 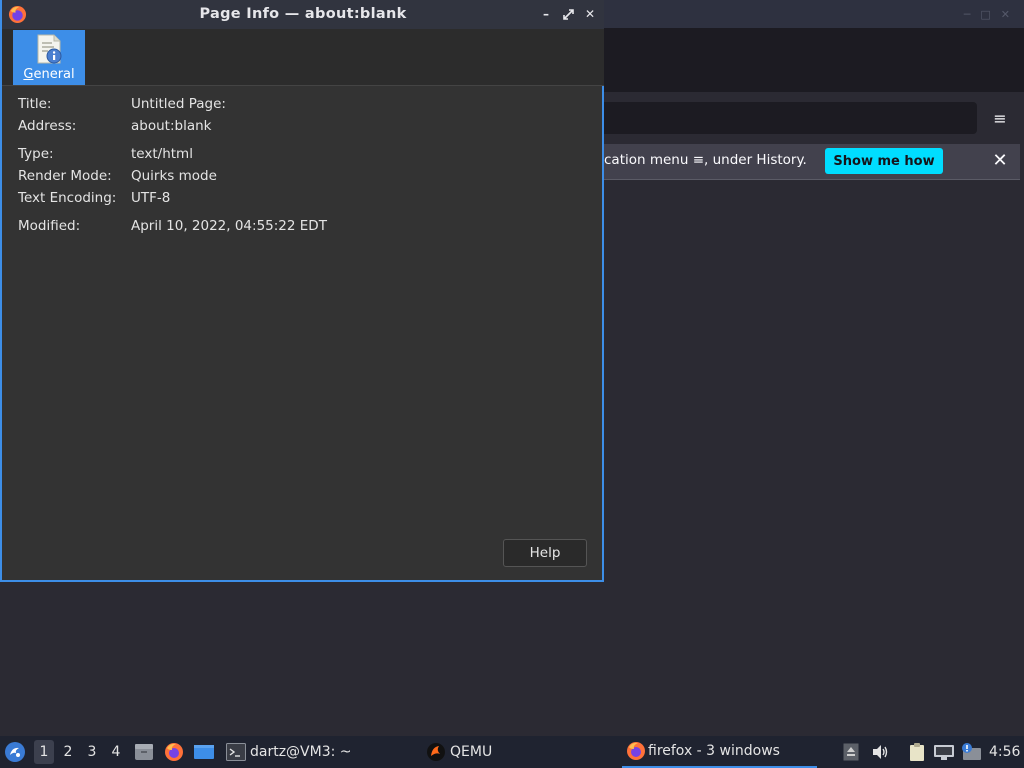 I want to click on firefox-task-label: firefox - 3 windows, so click(x=714, y=751).